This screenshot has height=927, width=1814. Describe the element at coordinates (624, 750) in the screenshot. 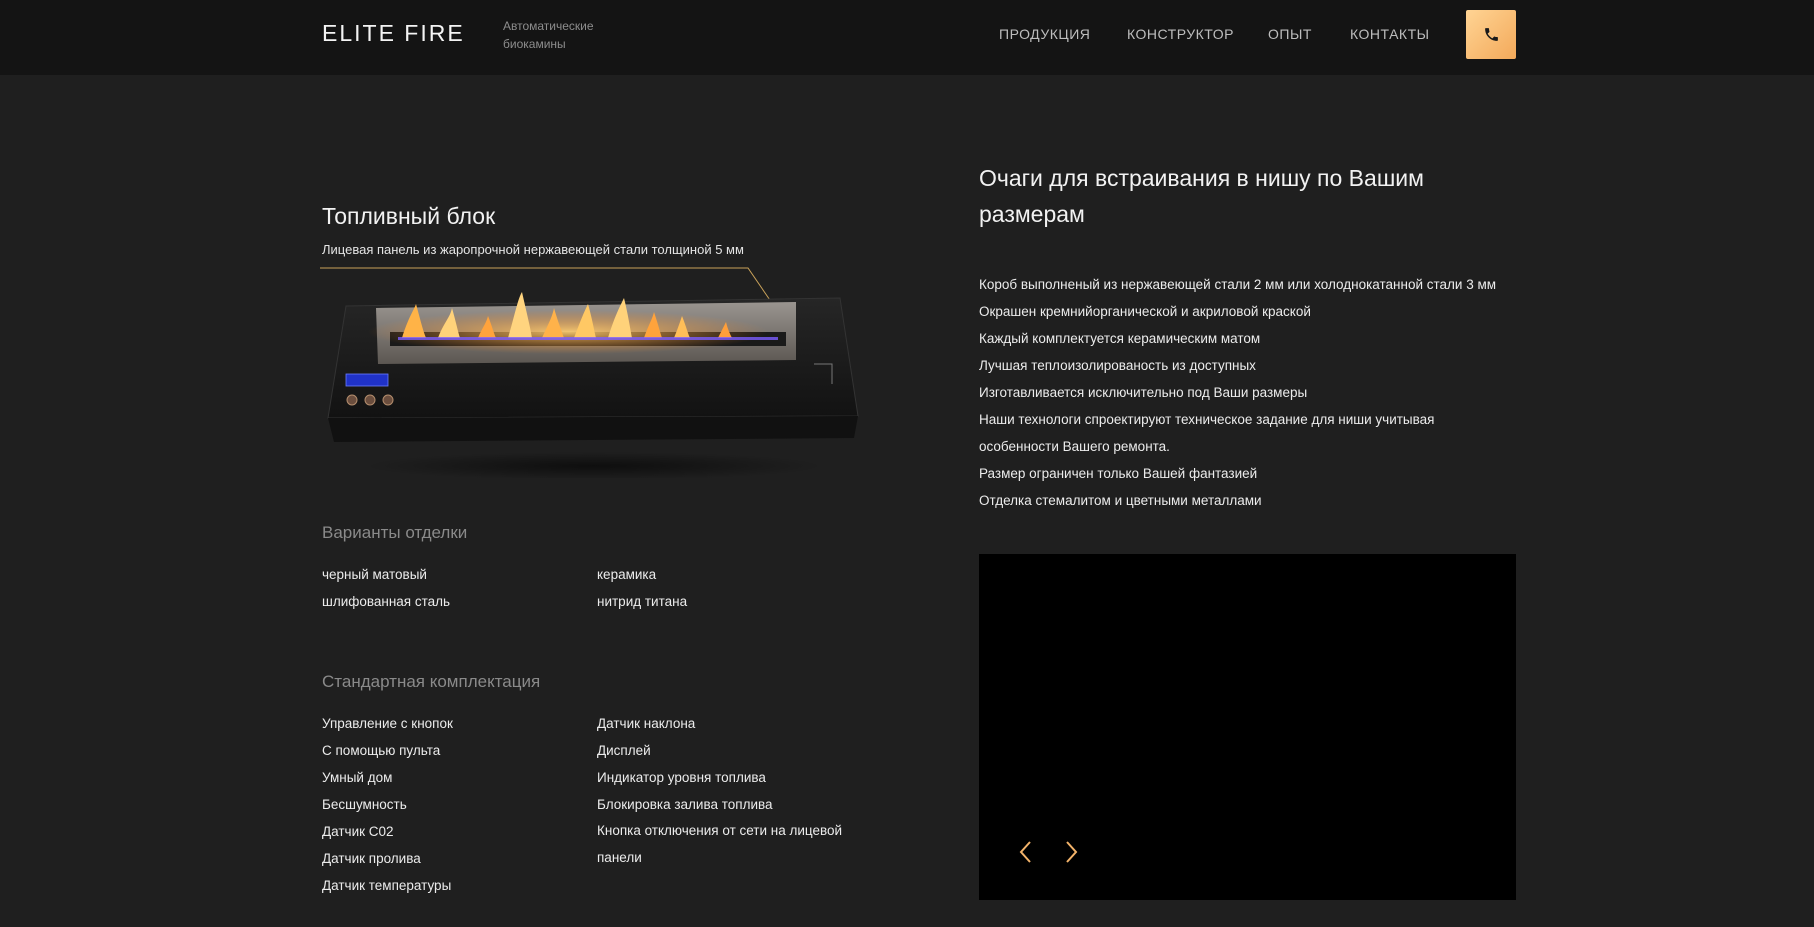

I see `equipment-item: Дисплей` at that location.